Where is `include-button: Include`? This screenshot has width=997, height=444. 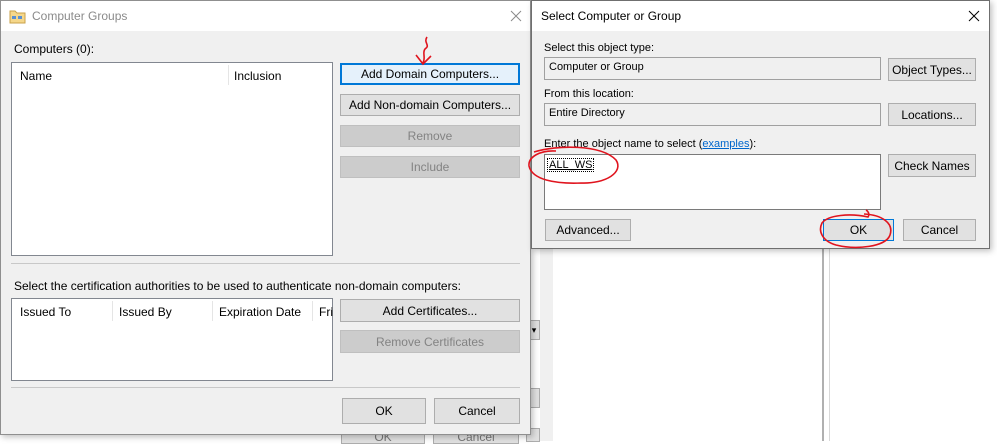 include-button: Include is located at coordinates (430, 167).